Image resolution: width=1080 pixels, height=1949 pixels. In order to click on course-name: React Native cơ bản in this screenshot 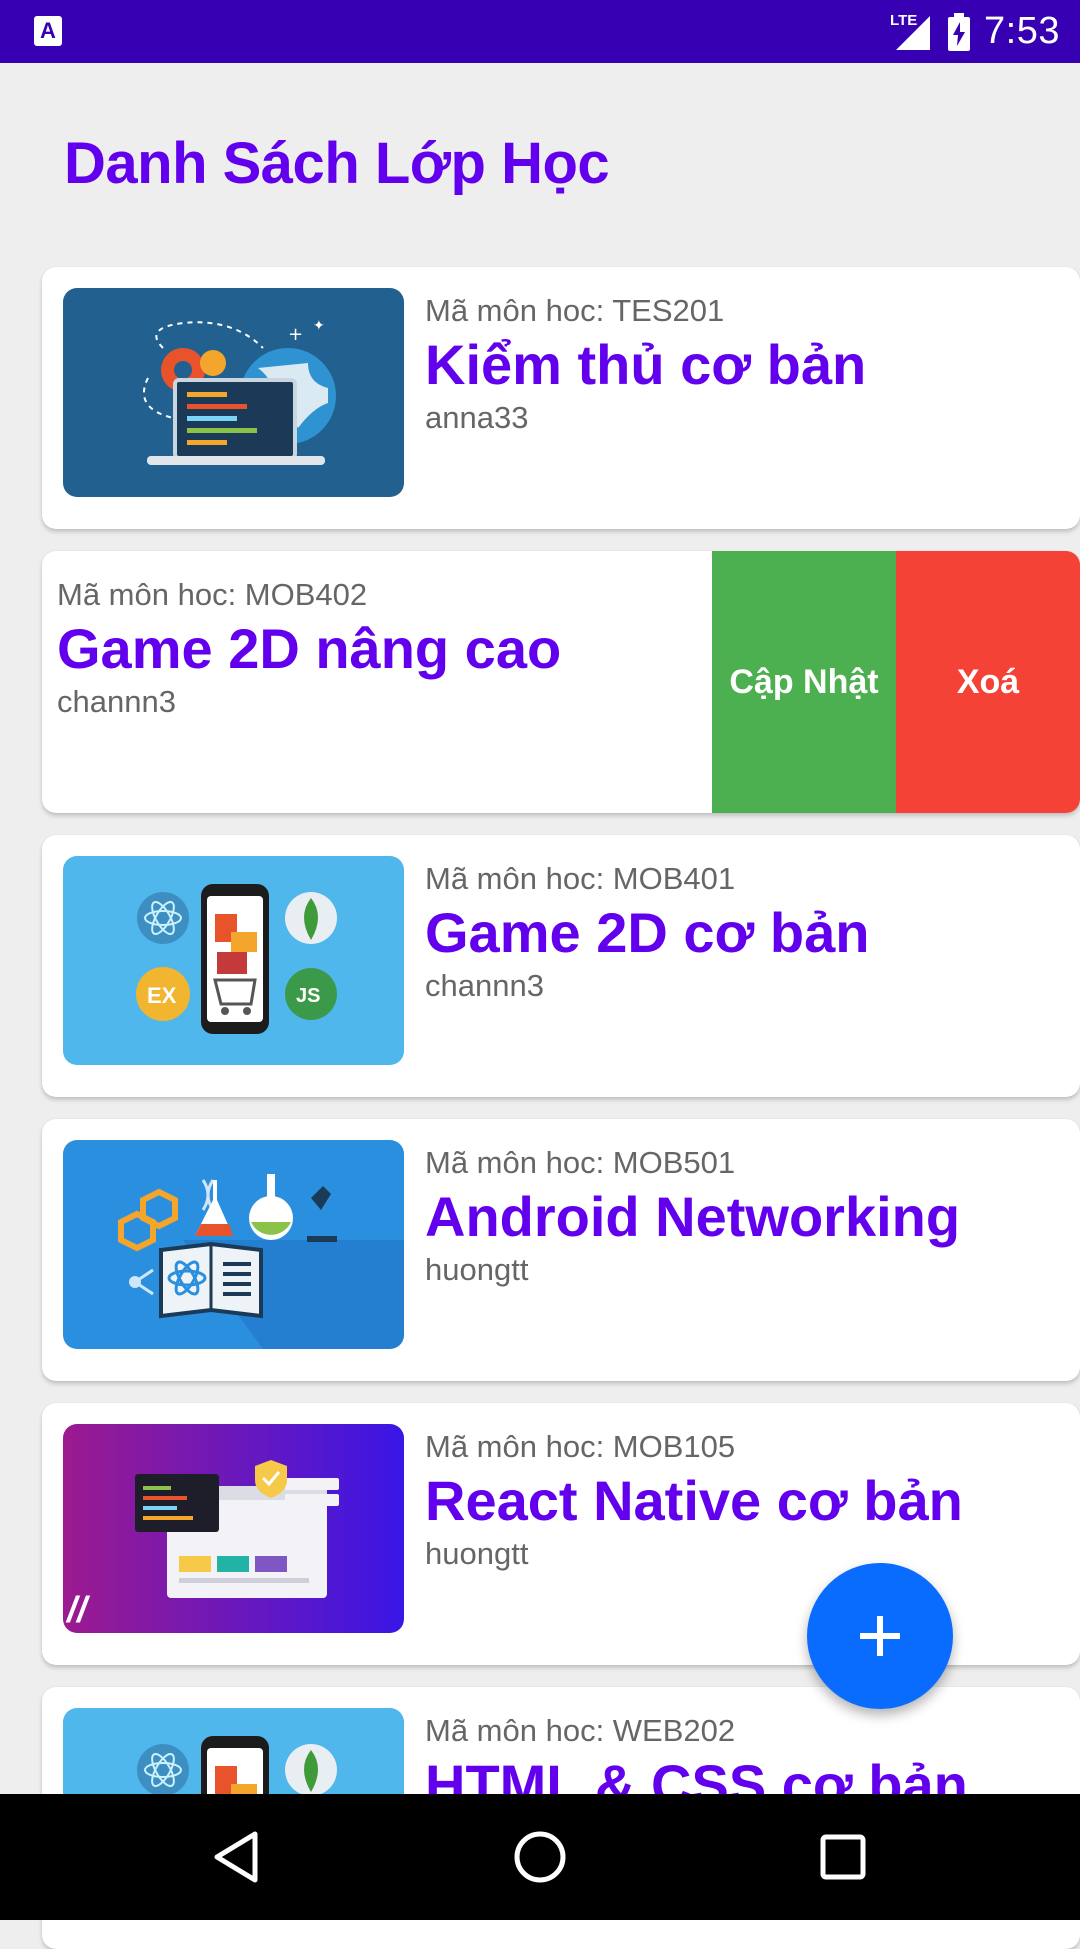, I will do `click(694, 1500)`.